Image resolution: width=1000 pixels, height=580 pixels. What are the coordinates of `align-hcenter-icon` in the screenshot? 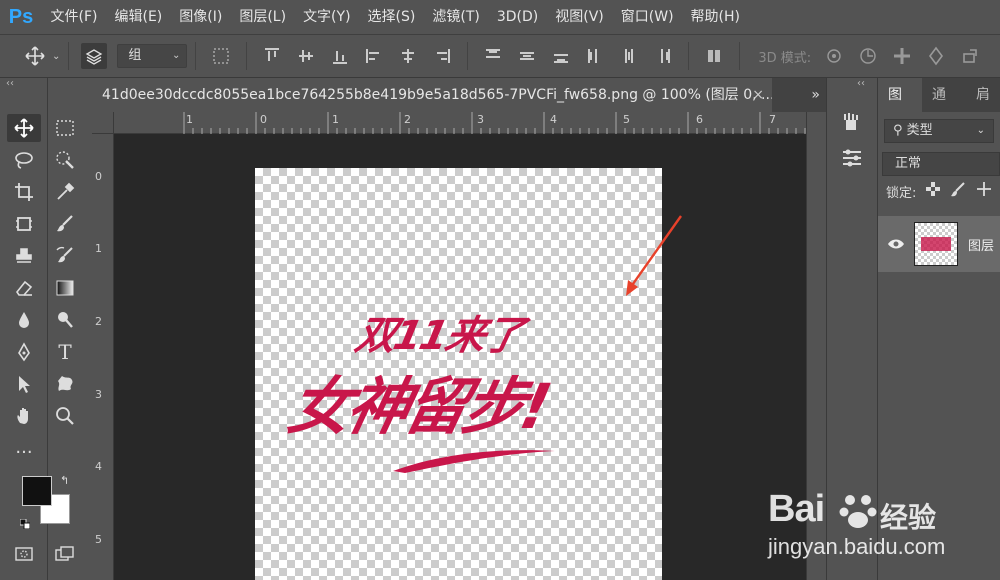 It's located at (408, 56).